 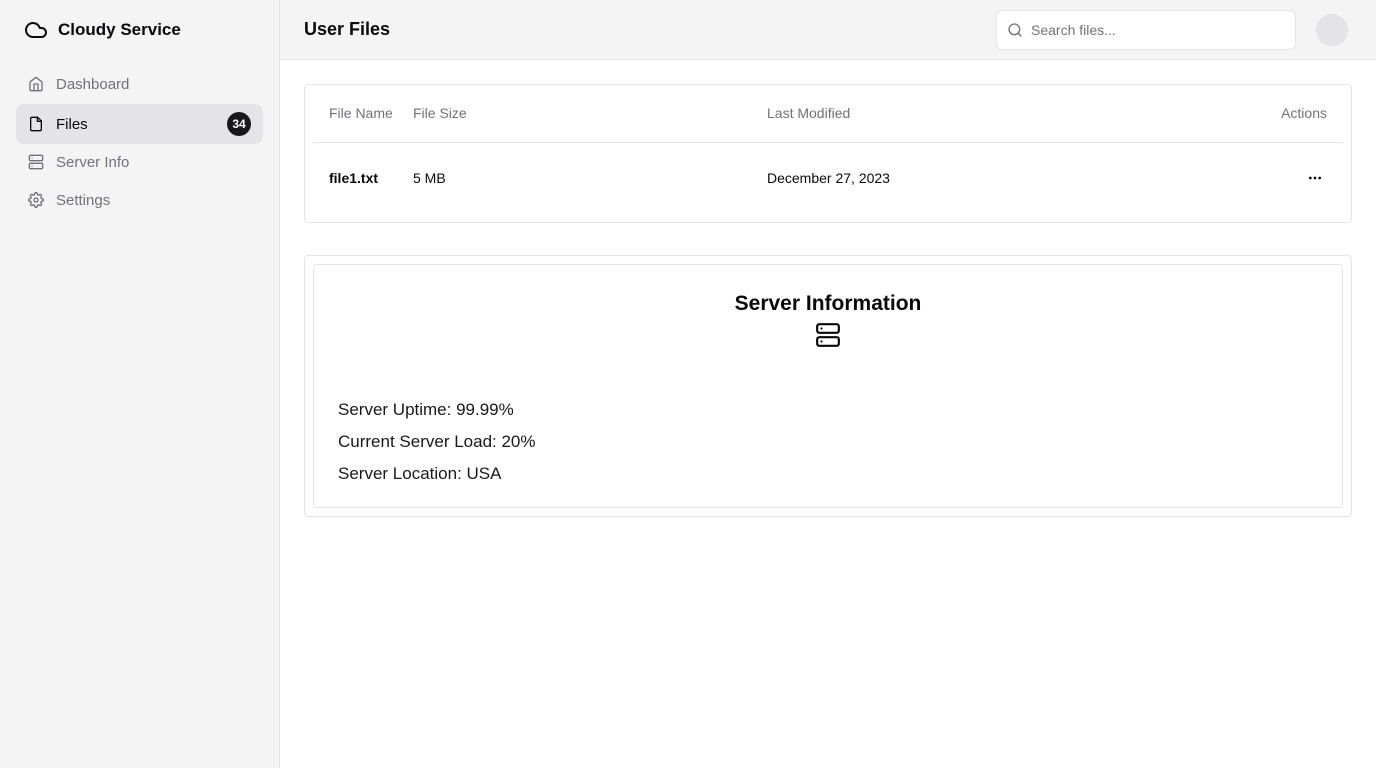 I want to click on home-icon, so click(x=36, y=84).